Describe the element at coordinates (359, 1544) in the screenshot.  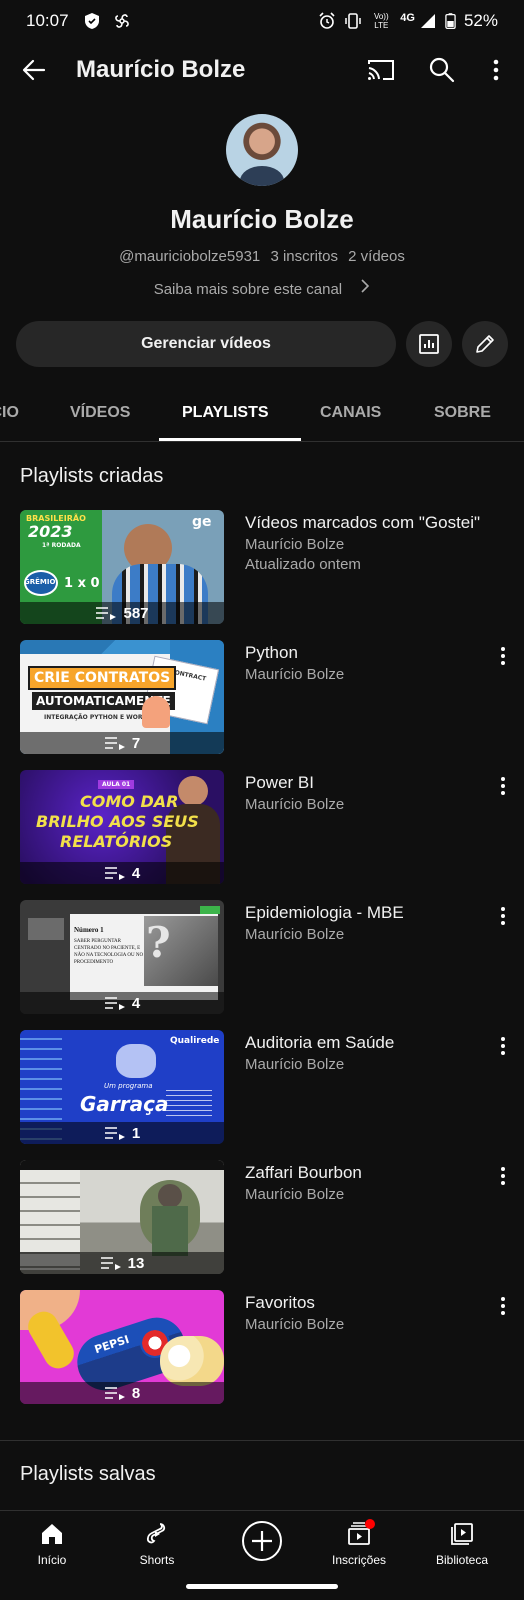
I see `nav-subscriptions: Inscrições` at that location.